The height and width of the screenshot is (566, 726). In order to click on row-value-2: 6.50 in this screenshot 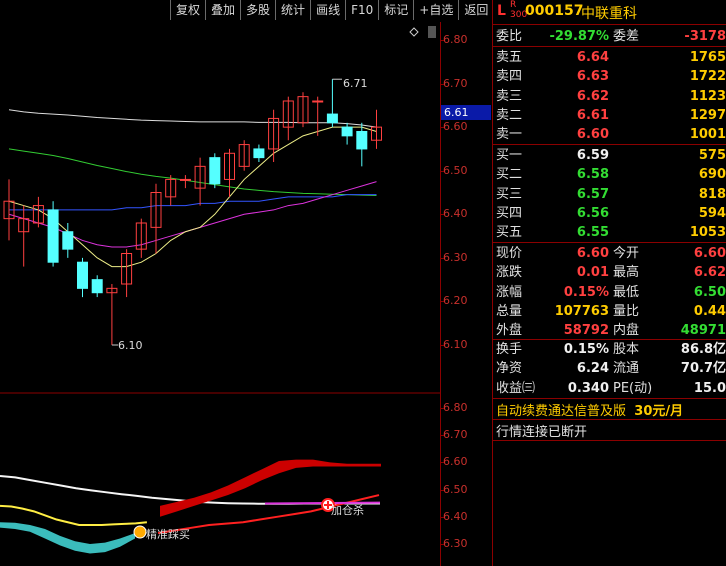, I will do `click(709, 292)`.